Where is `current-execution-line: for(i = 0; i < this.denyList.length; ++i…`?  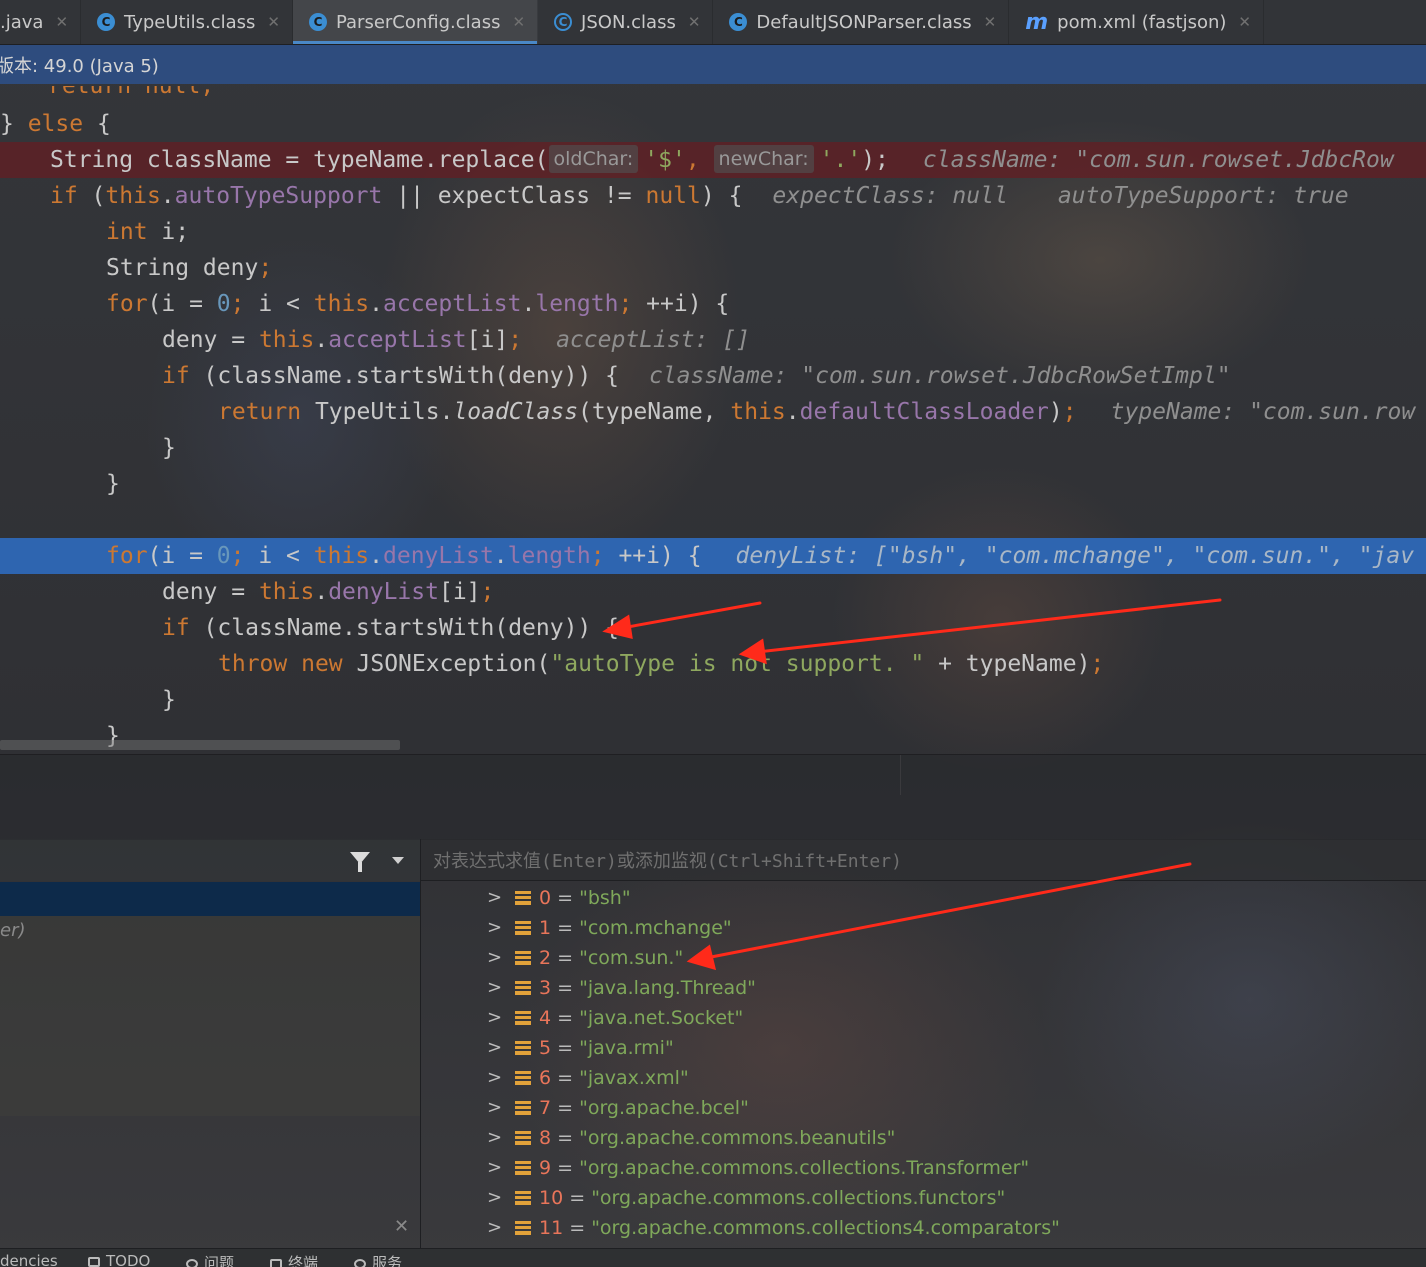 current-execution-line: for(i = 0; i < this.denyList.length; ++i… is located at coordinates (713, 556).